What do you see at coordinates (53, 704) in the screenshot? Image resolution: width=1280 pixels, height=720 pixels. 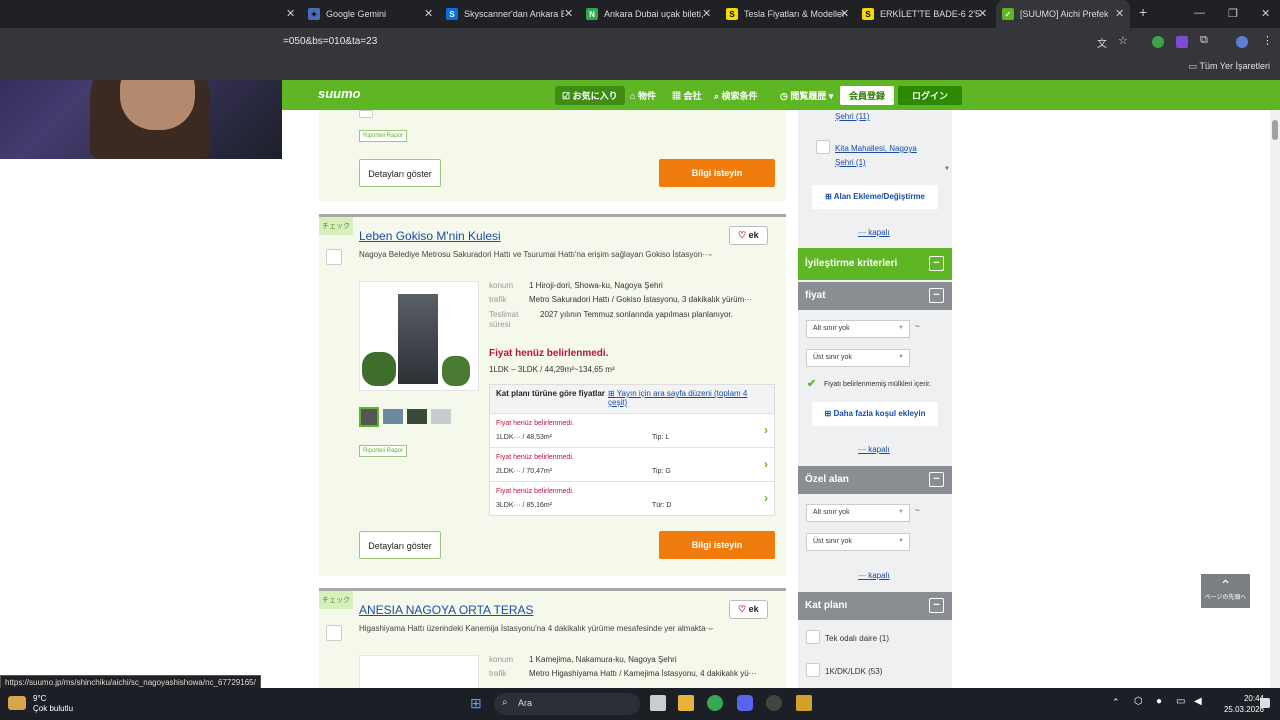 I see `weather-widget: 9°C Çok bulutlu` at bounding box center [53, 704].